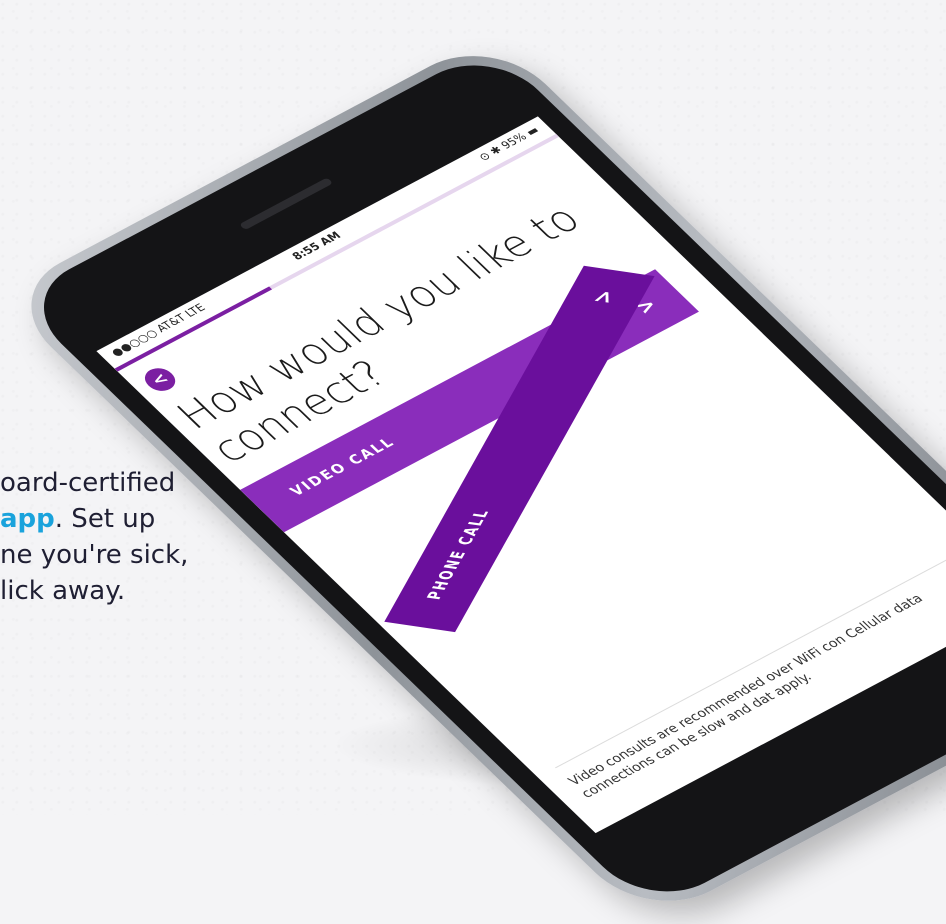 The width and height of the screenshot is (946, 924). What do you see at coordinates (459, 554) in the screenshot?
I see `phone-call-label: PHONE CALL` at bounding box center [459, 554].